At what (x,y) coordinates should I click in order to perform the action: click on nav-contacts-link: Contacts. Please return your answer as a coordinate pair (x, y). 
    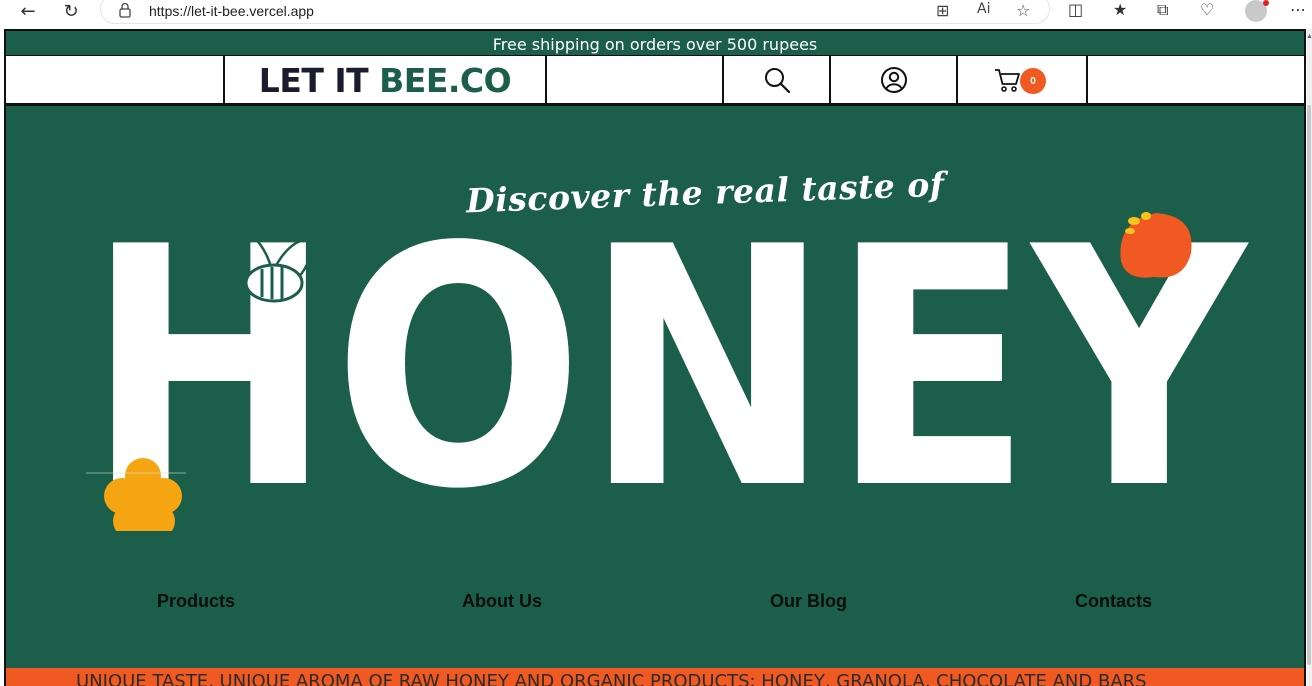
    Looking at the image, I should click on (1113, 601).